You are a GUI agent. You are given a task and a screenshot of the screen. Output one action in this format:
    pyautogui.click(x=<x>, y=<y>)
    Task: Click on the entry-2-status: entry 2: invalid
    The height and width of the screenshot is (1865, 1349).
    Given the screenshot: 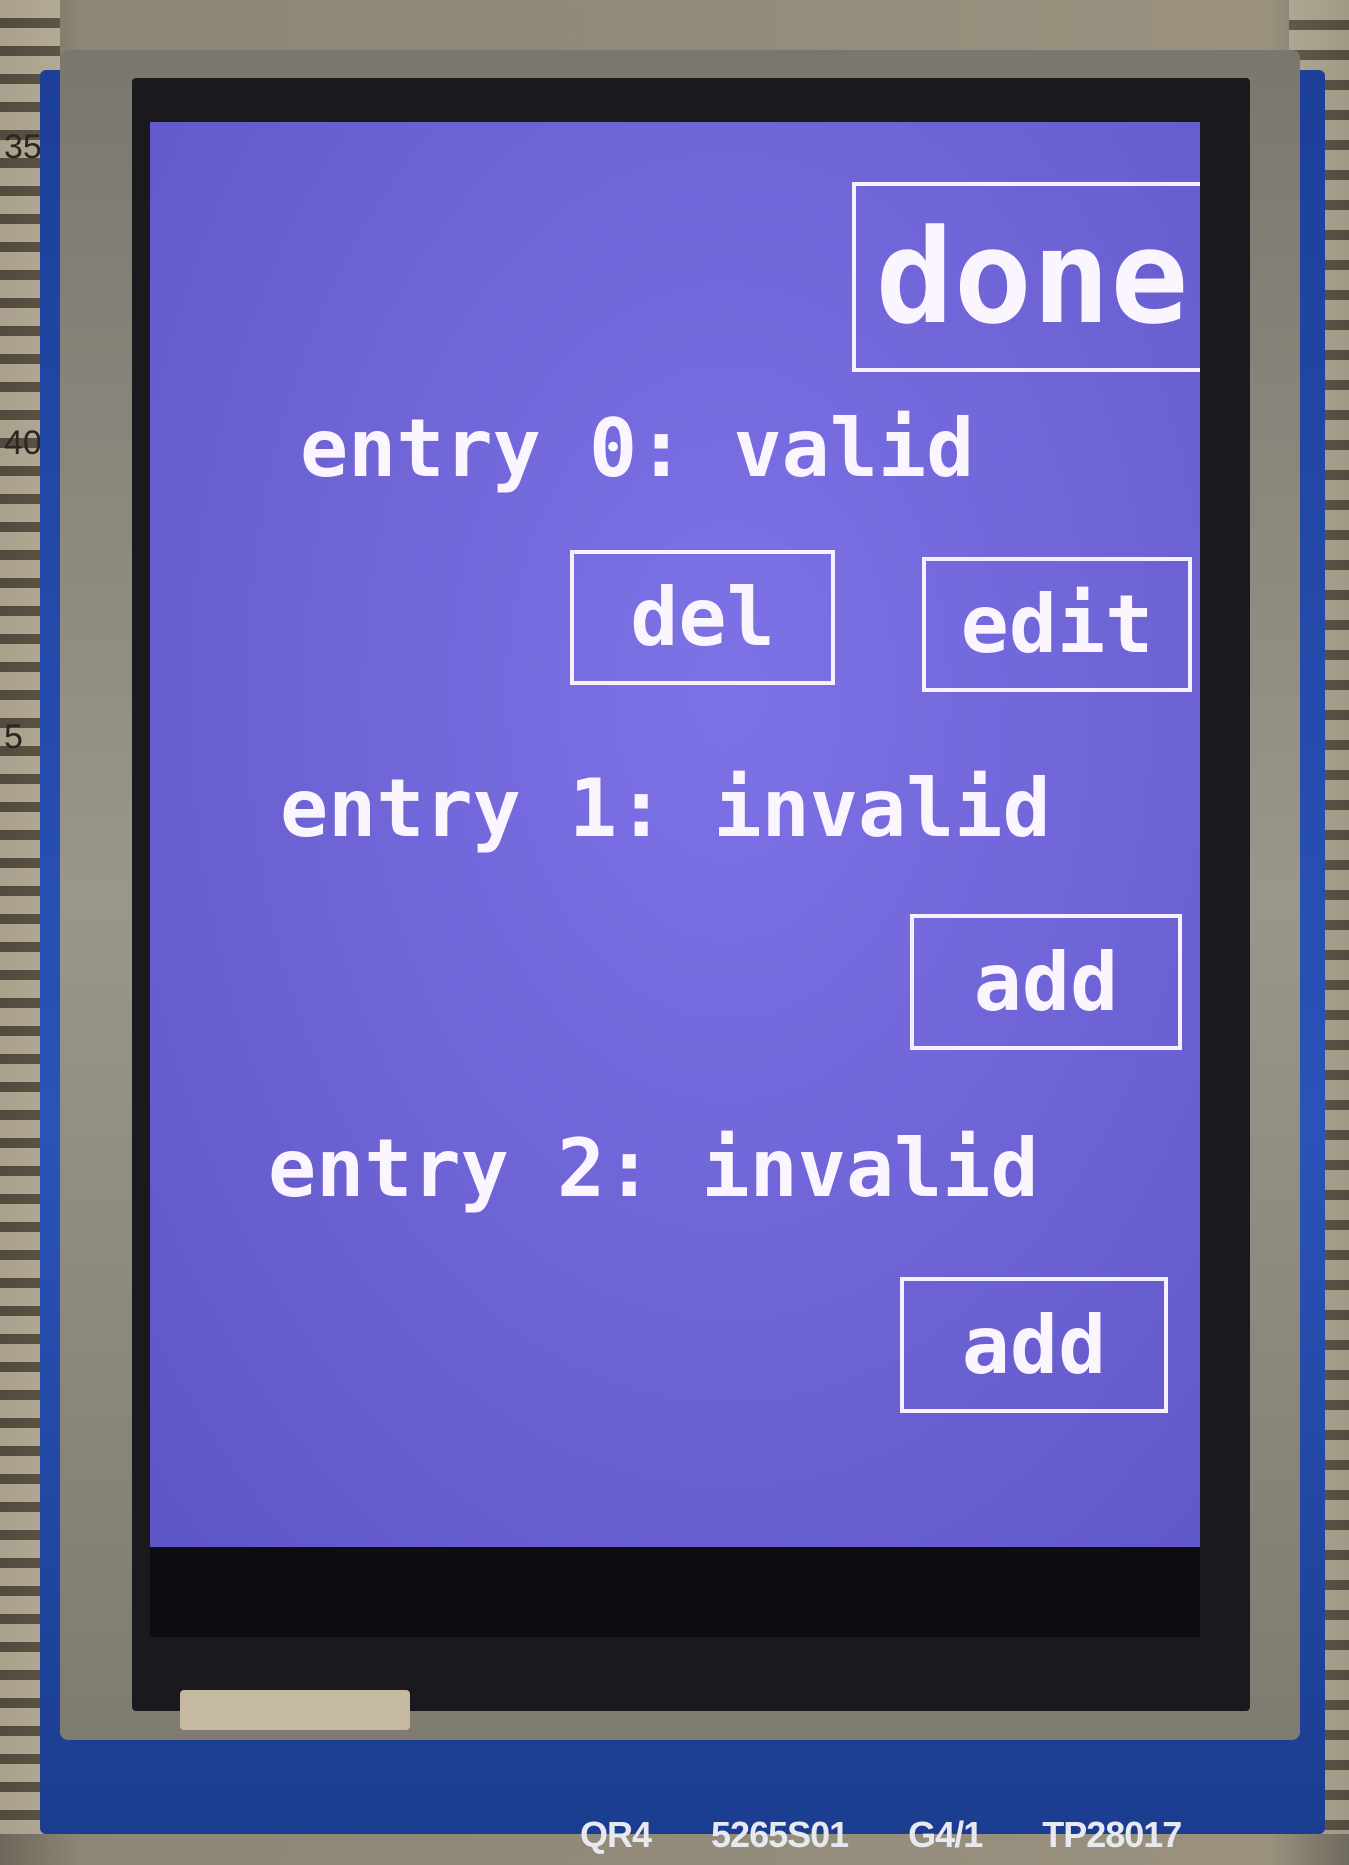 What is the action you would take?
    pyautogui.click(x=653, y=1168)
    